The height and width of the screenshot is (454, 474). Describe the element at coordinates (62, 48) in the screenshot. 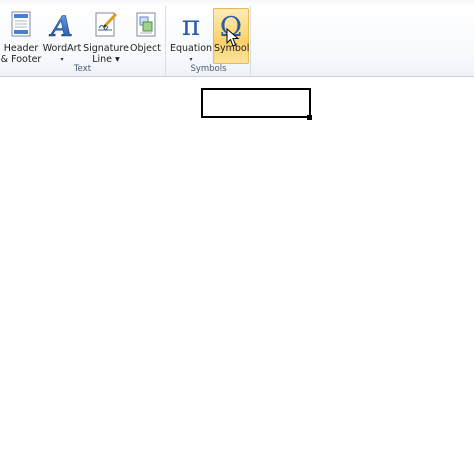

I see `wordart-label: WordArt` at that location.